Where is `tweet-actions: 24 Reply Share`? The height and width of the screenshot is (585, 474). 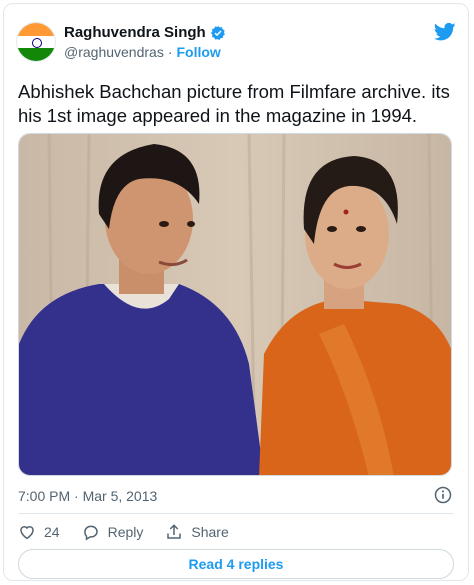
tweet-actions: 24 Reply Share is located at coordinates (134, 532).